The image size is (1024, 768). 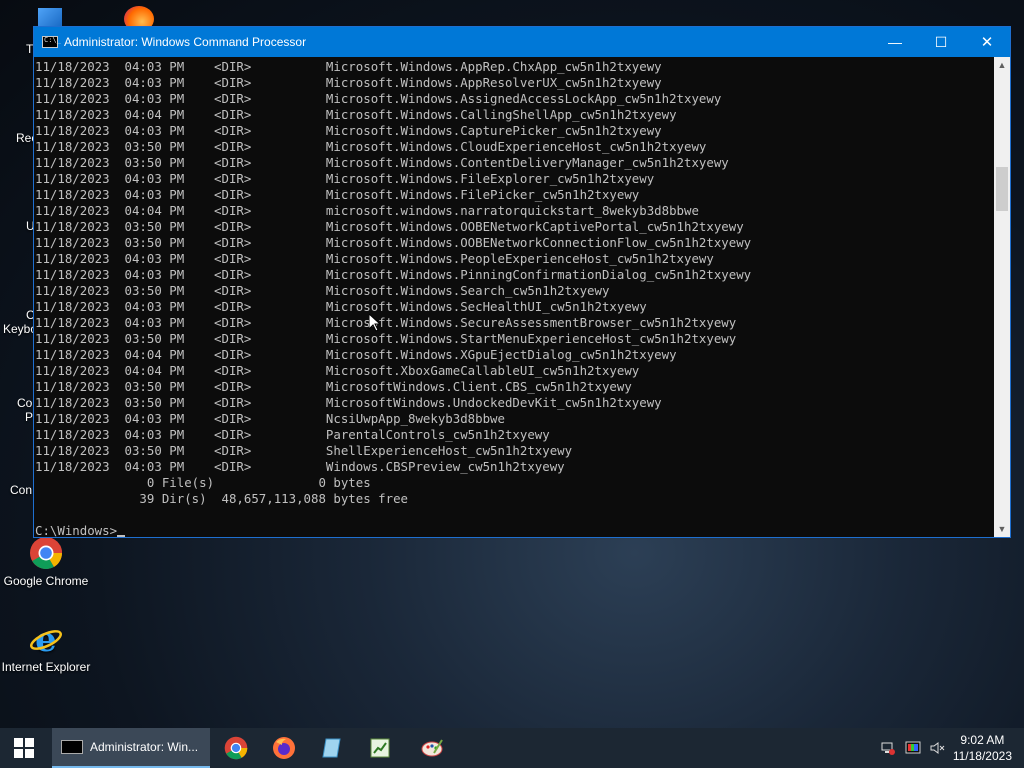 I want to click on desktop-label-partial: P, so click(x=29, y=417).